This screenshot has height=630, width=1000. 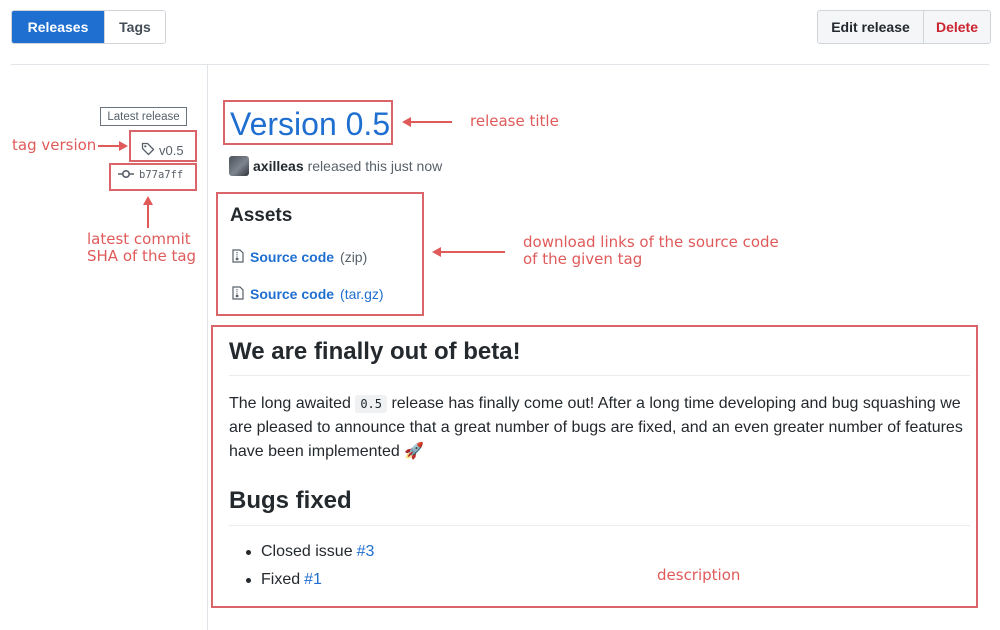 I want to click on edit-release-button: Edit release, so click(x=870, y=27).